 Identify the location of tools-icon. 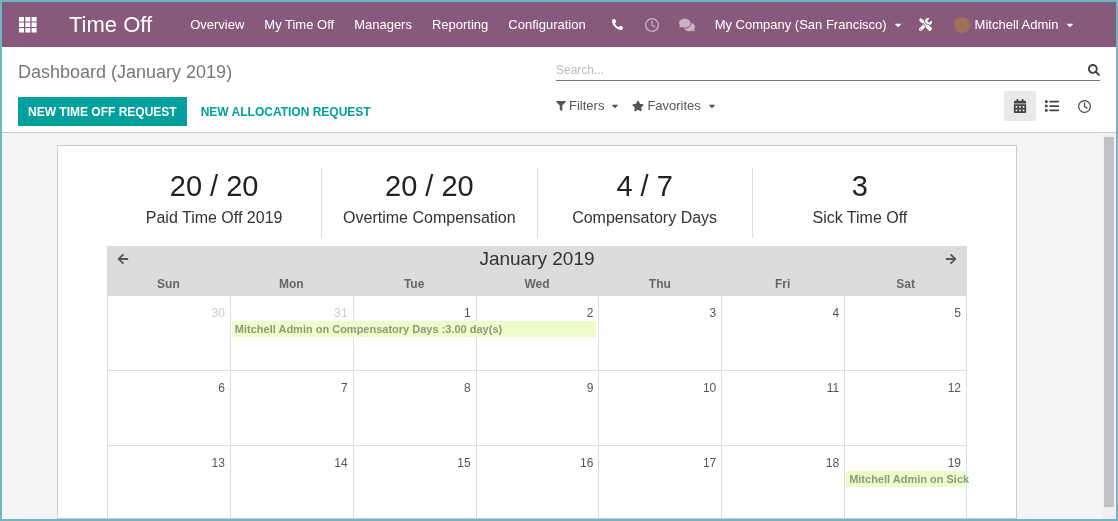
(925, 24).